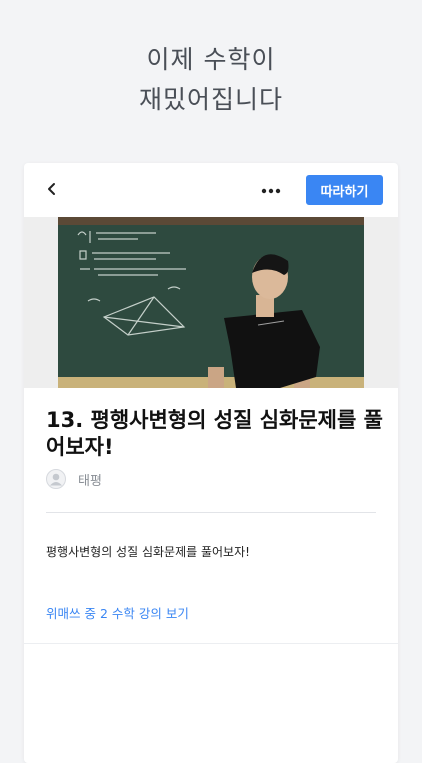  I want to click on promo-line-2: 재밌어집니다, so click(210, 99).